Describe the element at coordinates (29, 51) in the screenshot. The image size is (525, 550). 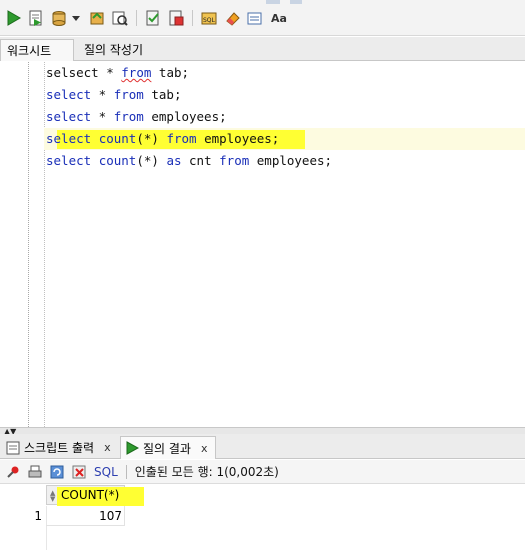
I see `tab-worksheet-label: 워크시트` at that location.